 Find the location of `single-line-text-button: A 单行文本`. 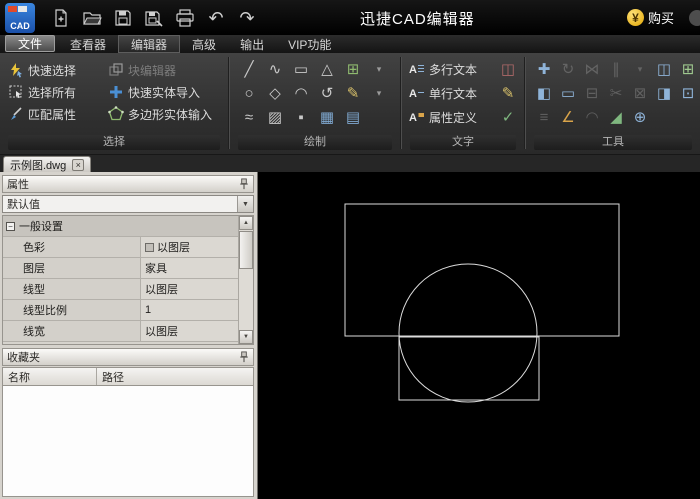

single-line-text-button: A 单行文本 is located at coordinates (442, 93).